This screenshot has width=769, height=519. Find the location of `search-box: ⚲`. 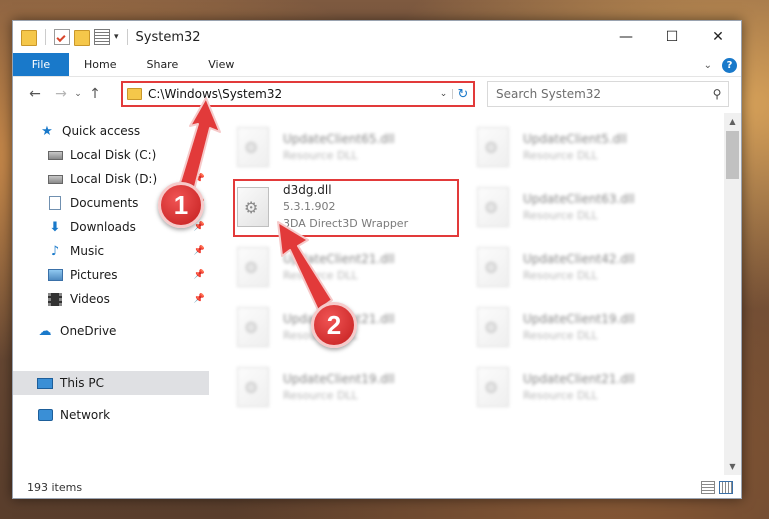

search-box: ⚲ is located at coordinates (608, 94).